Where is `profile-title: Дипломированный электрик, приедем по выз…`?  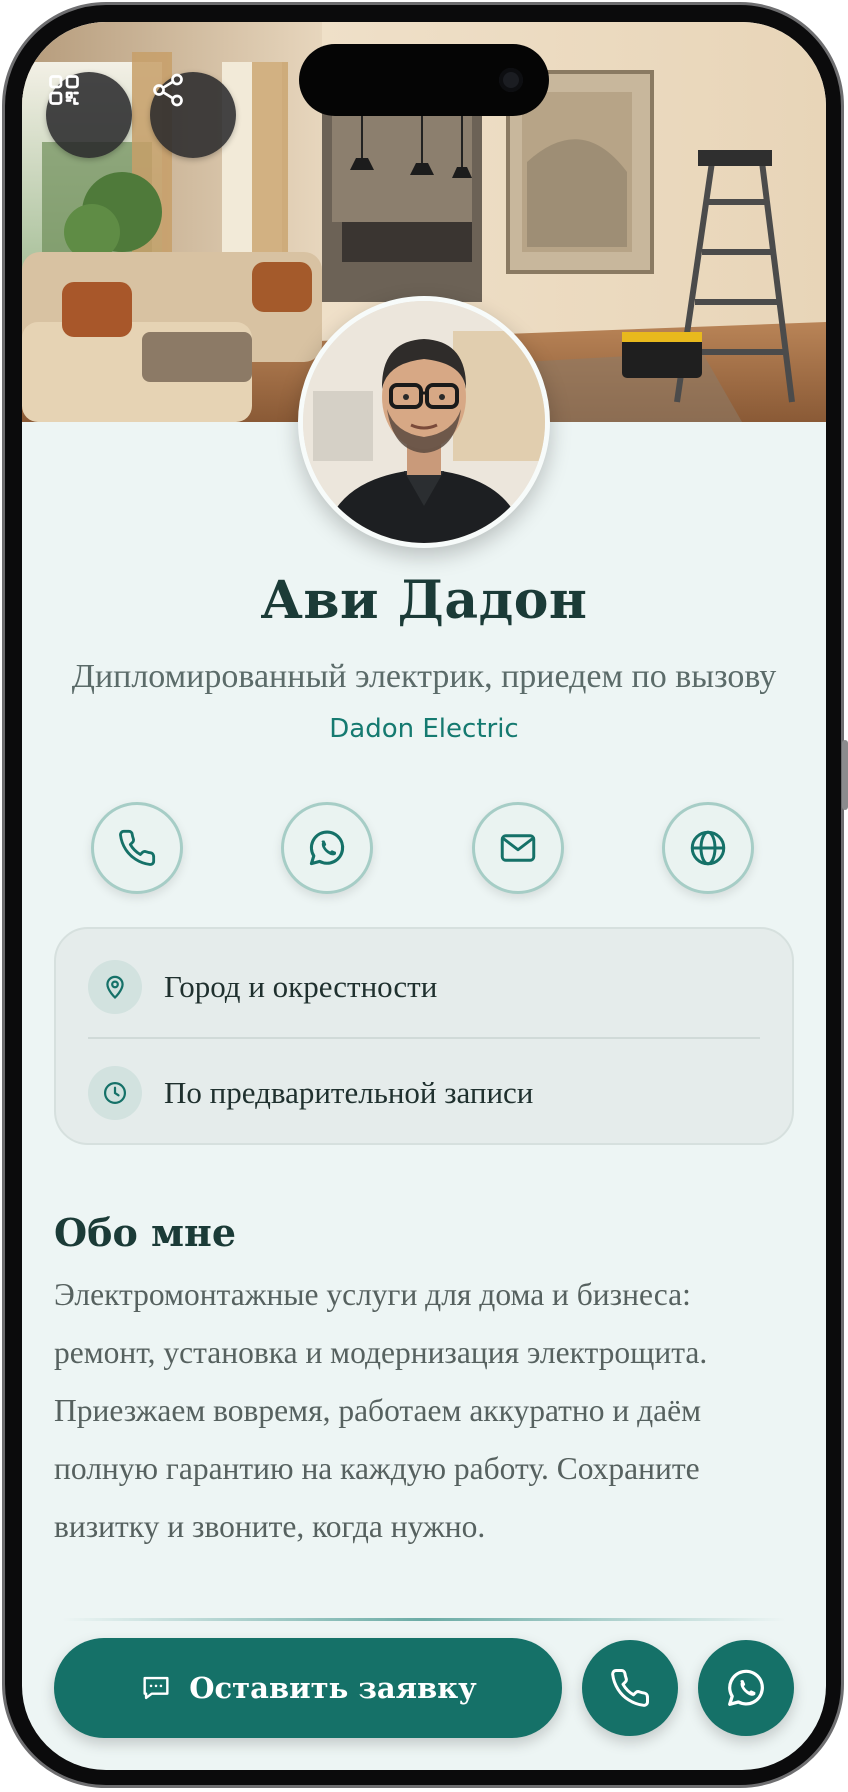 profile-title: Дипломированный электрик, приедем по выз… is located at coordinates (424, 676).